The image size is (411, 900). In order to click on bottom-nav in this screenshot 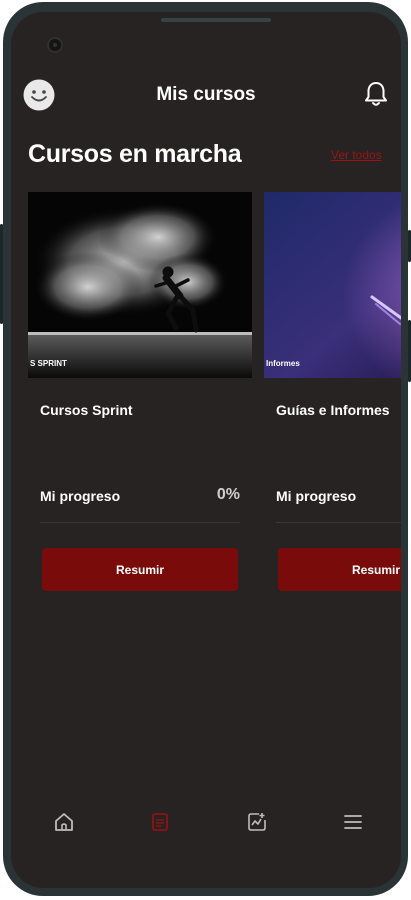, I will do `click(206, 828)`.